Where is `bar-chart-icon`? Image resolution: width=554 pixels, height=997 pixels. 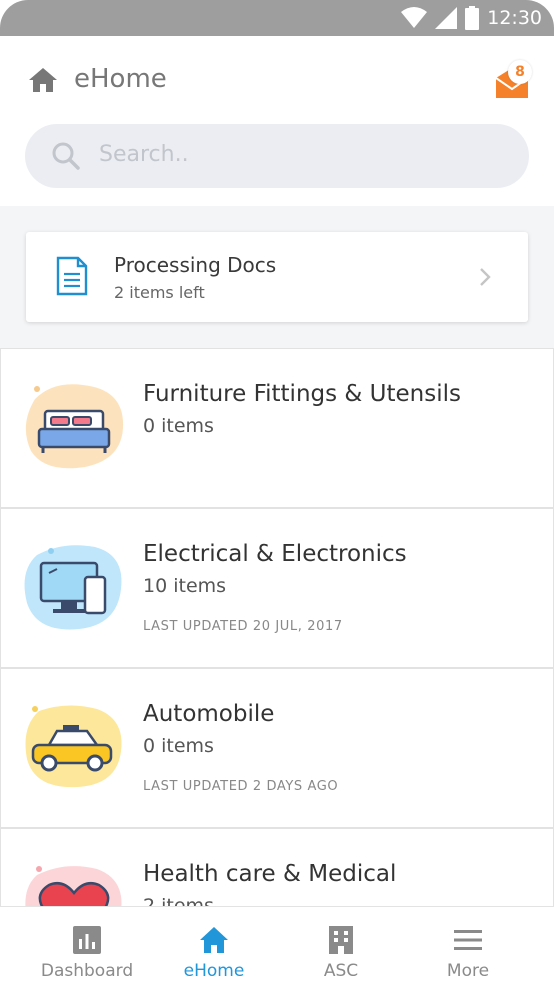
bar-chart-icon is located at coordinates (87, 940).